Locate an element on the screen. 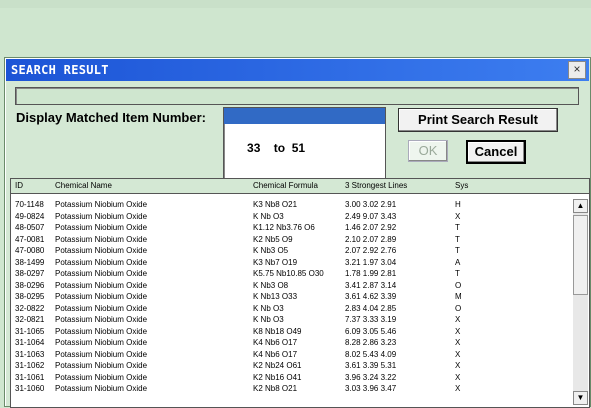 This screenshot has width=591, height=408. dialog-title: SEARCH RESULT is located at coordinates (60, 70).